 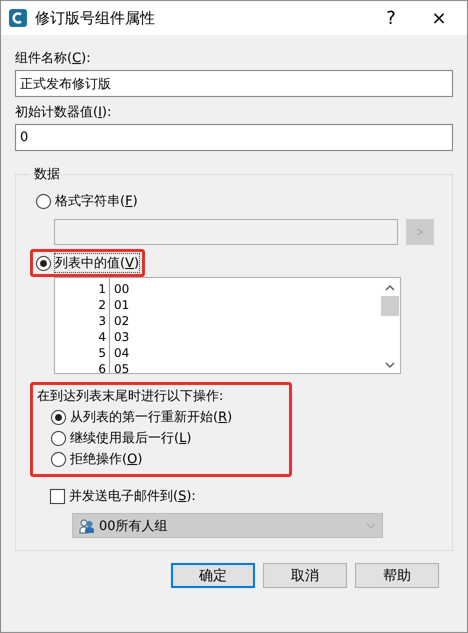 I want to click on dialog-button: 帮助, so click(x=397, y=575).